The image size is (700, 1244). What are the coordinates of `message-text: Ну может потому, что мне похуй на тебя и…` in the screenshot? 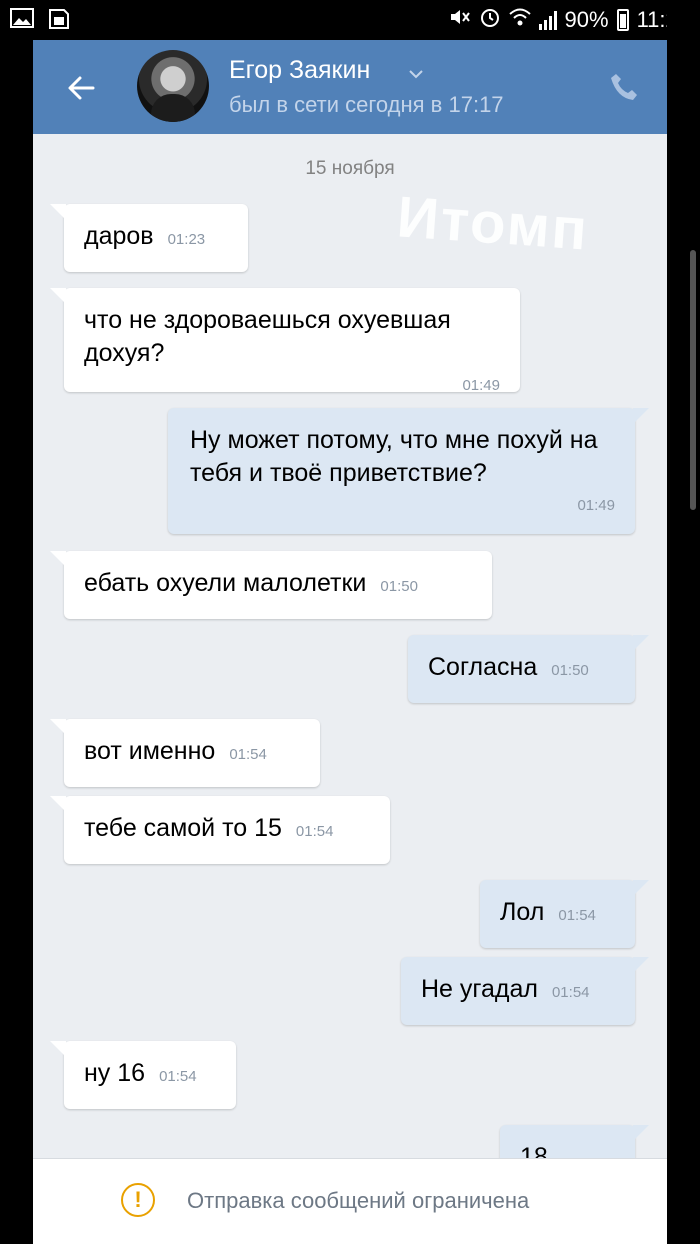 It's located at (394, 456).